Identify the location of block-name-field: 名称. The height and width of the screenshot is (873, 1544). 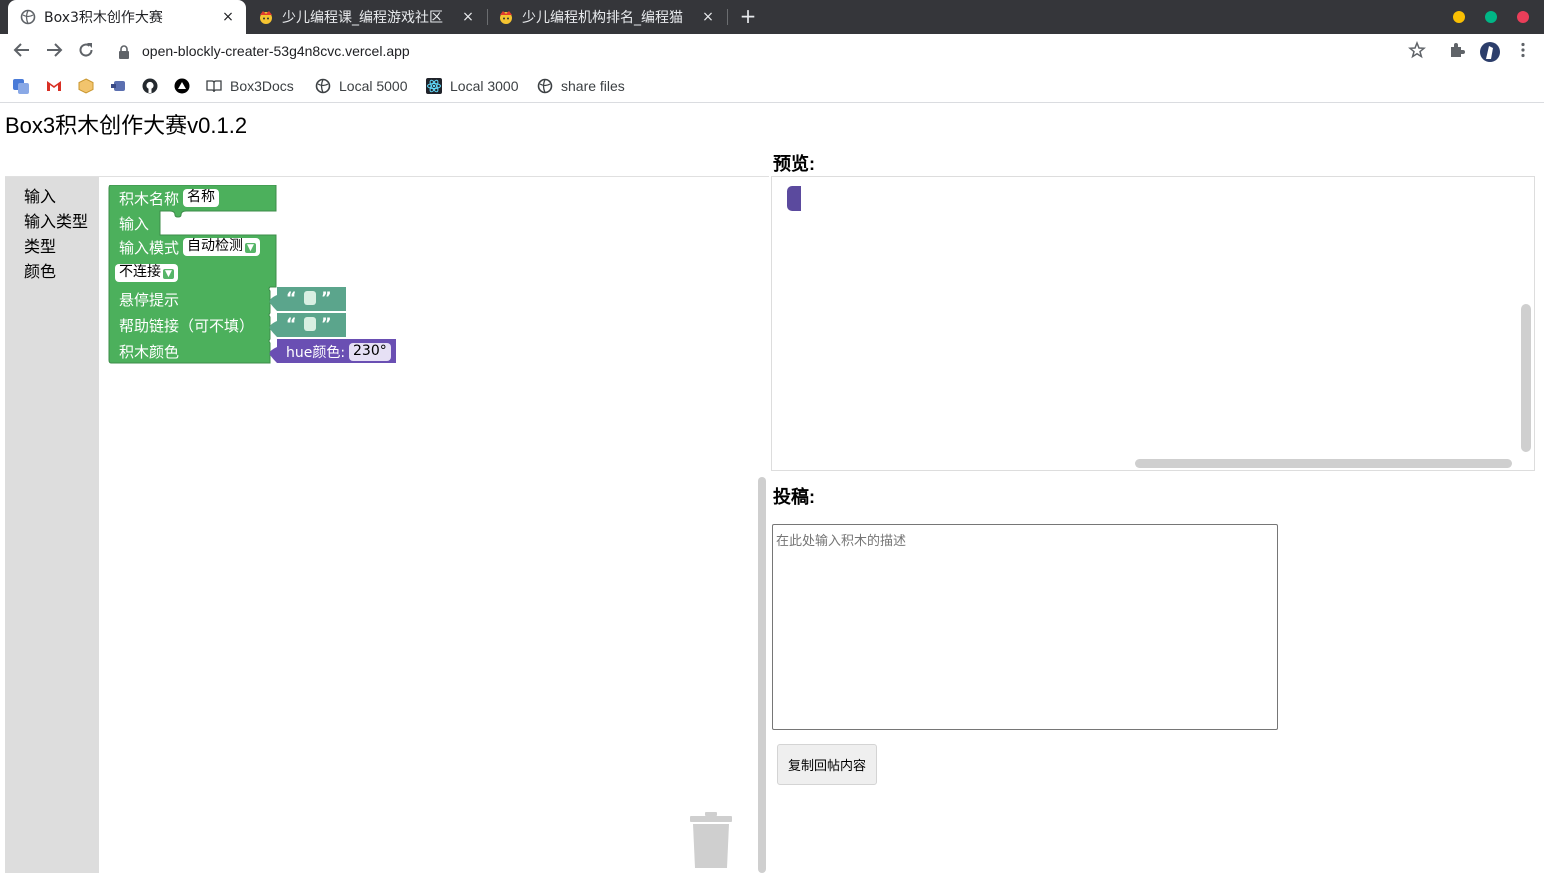
(201, 198).